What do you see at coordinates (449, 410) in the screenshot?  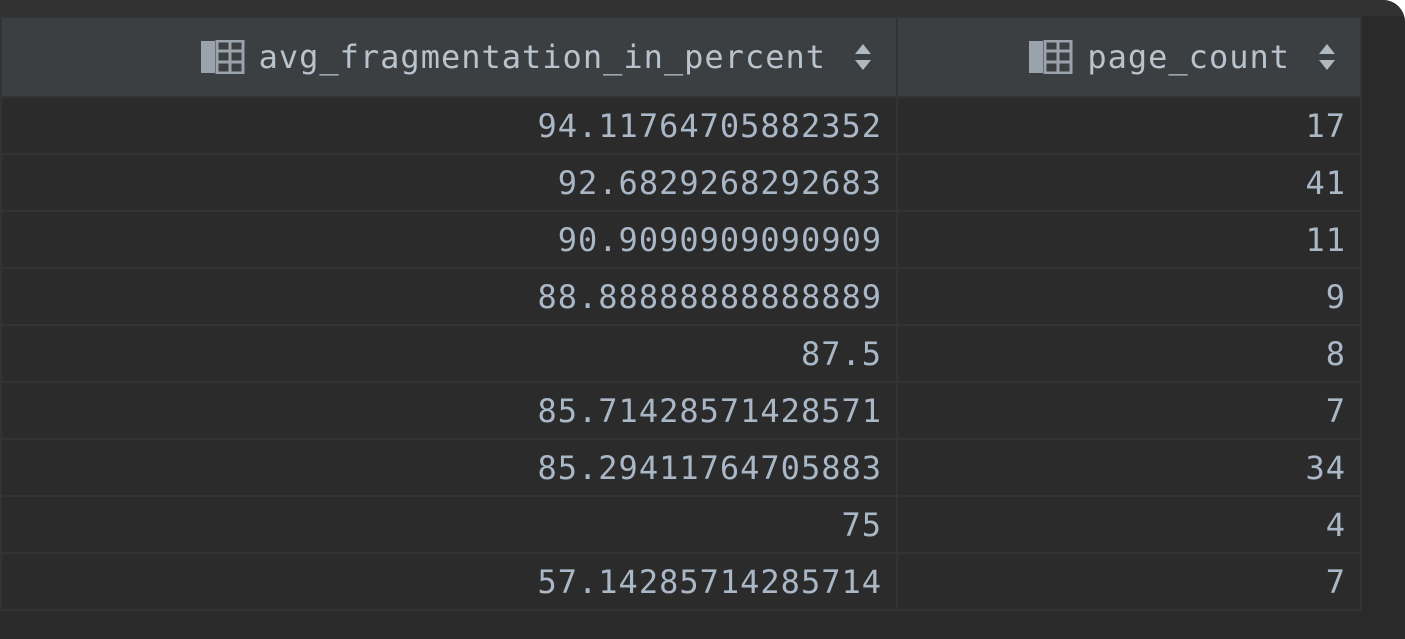 I see `cell-avg-fragmentation: 85.71428571428571` at bounding box center [449, 410].